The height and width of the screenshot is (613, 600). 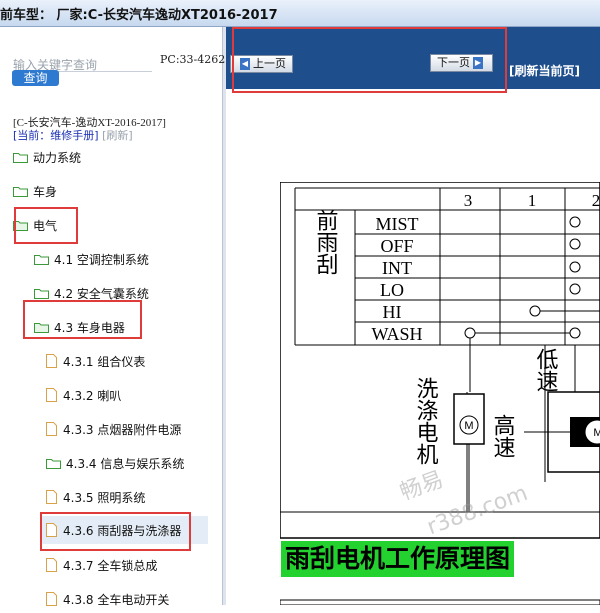 What do you see at coordinates (125, 463) in the screenshot?
I see `tree-item-label: 4.3.4 信息与娱乐系统` at bounding box center [125, 463].